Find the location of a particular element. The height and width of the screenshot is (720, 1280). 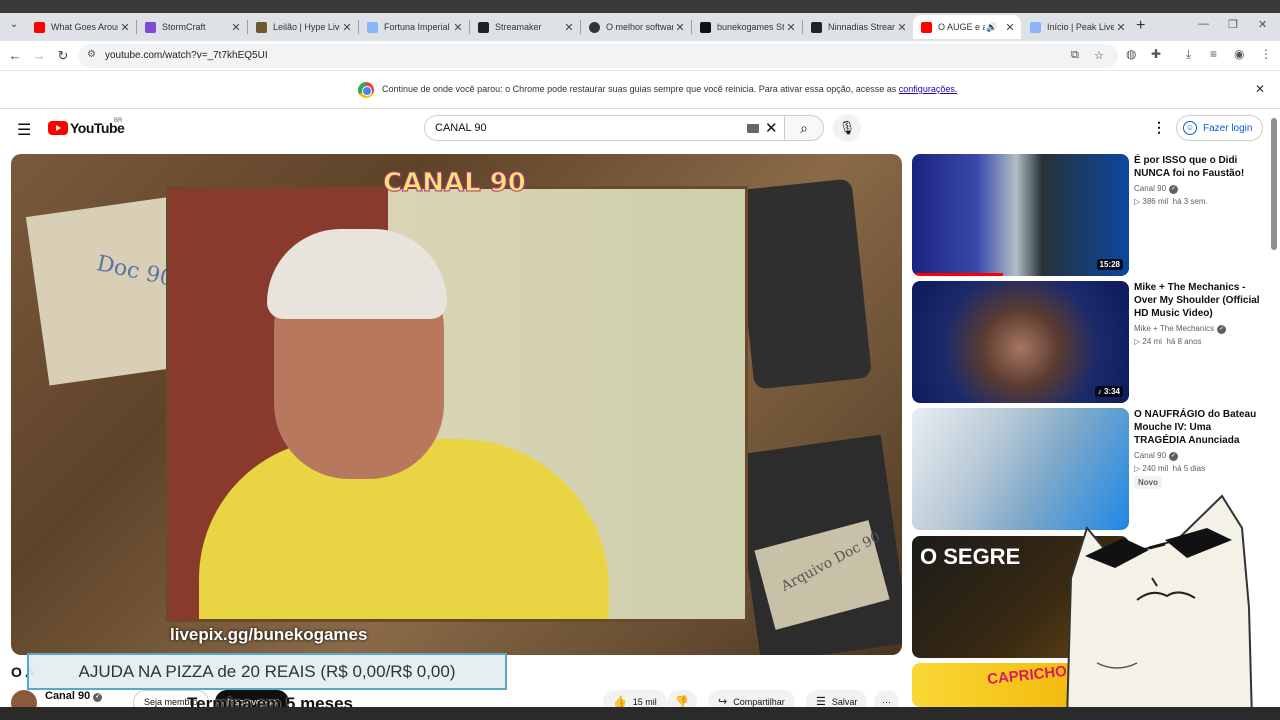

browser-tab: What Goes Aroun ✕ is located at coordinates (81, 27).